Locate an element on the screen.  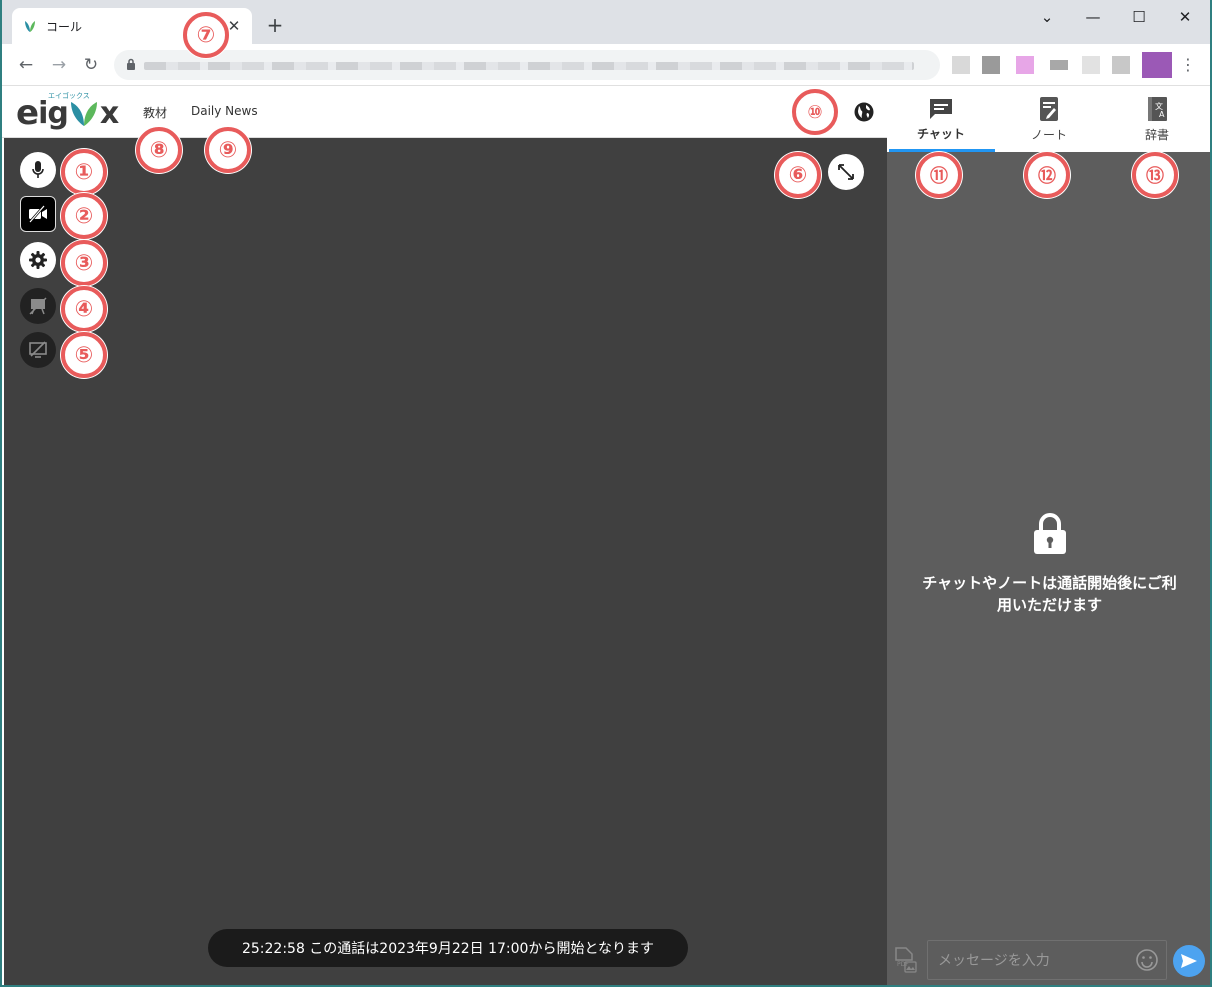
browser-toolbar: ← → ↻ ⋮ is located at coordinates (606, 65).